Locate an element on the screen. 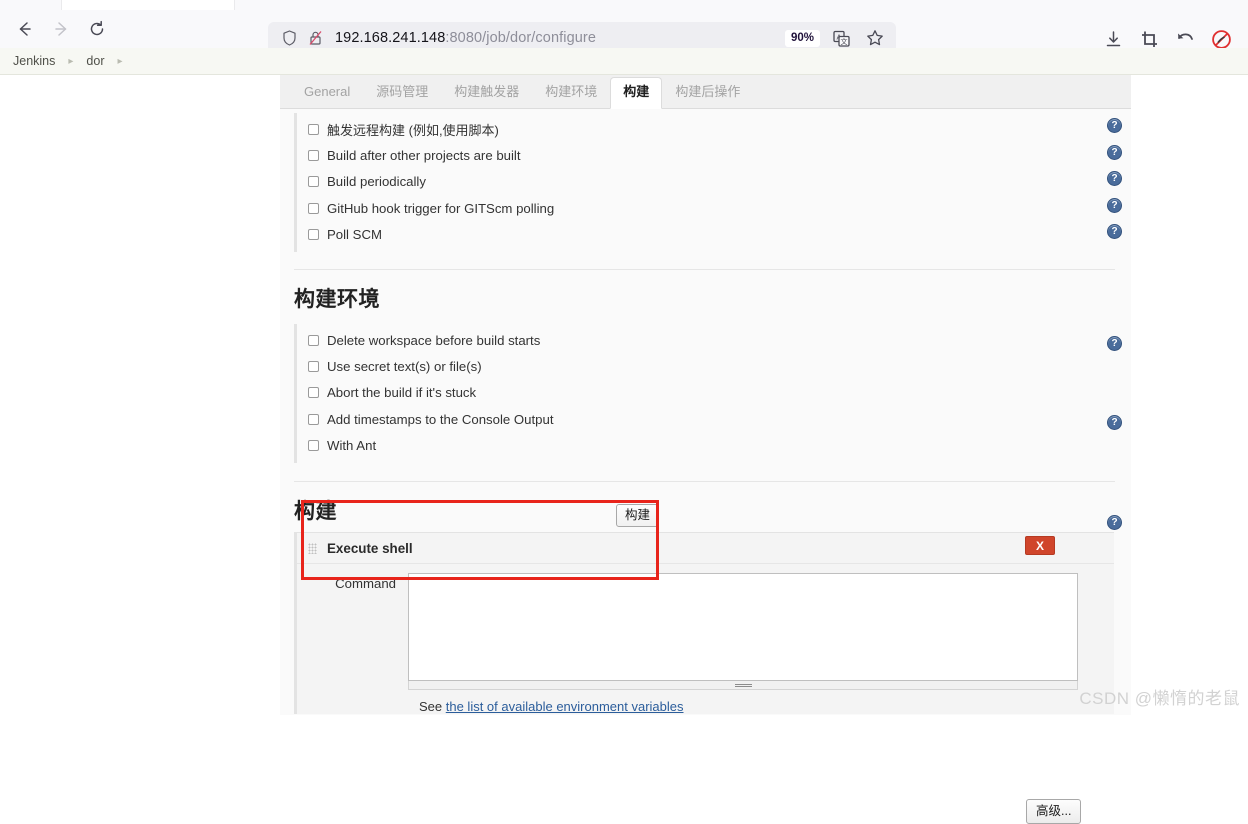 Image resolution: width=1248 pixels, height=824 pixels. tab-build: 构建 is located at coordinates (636, 93).